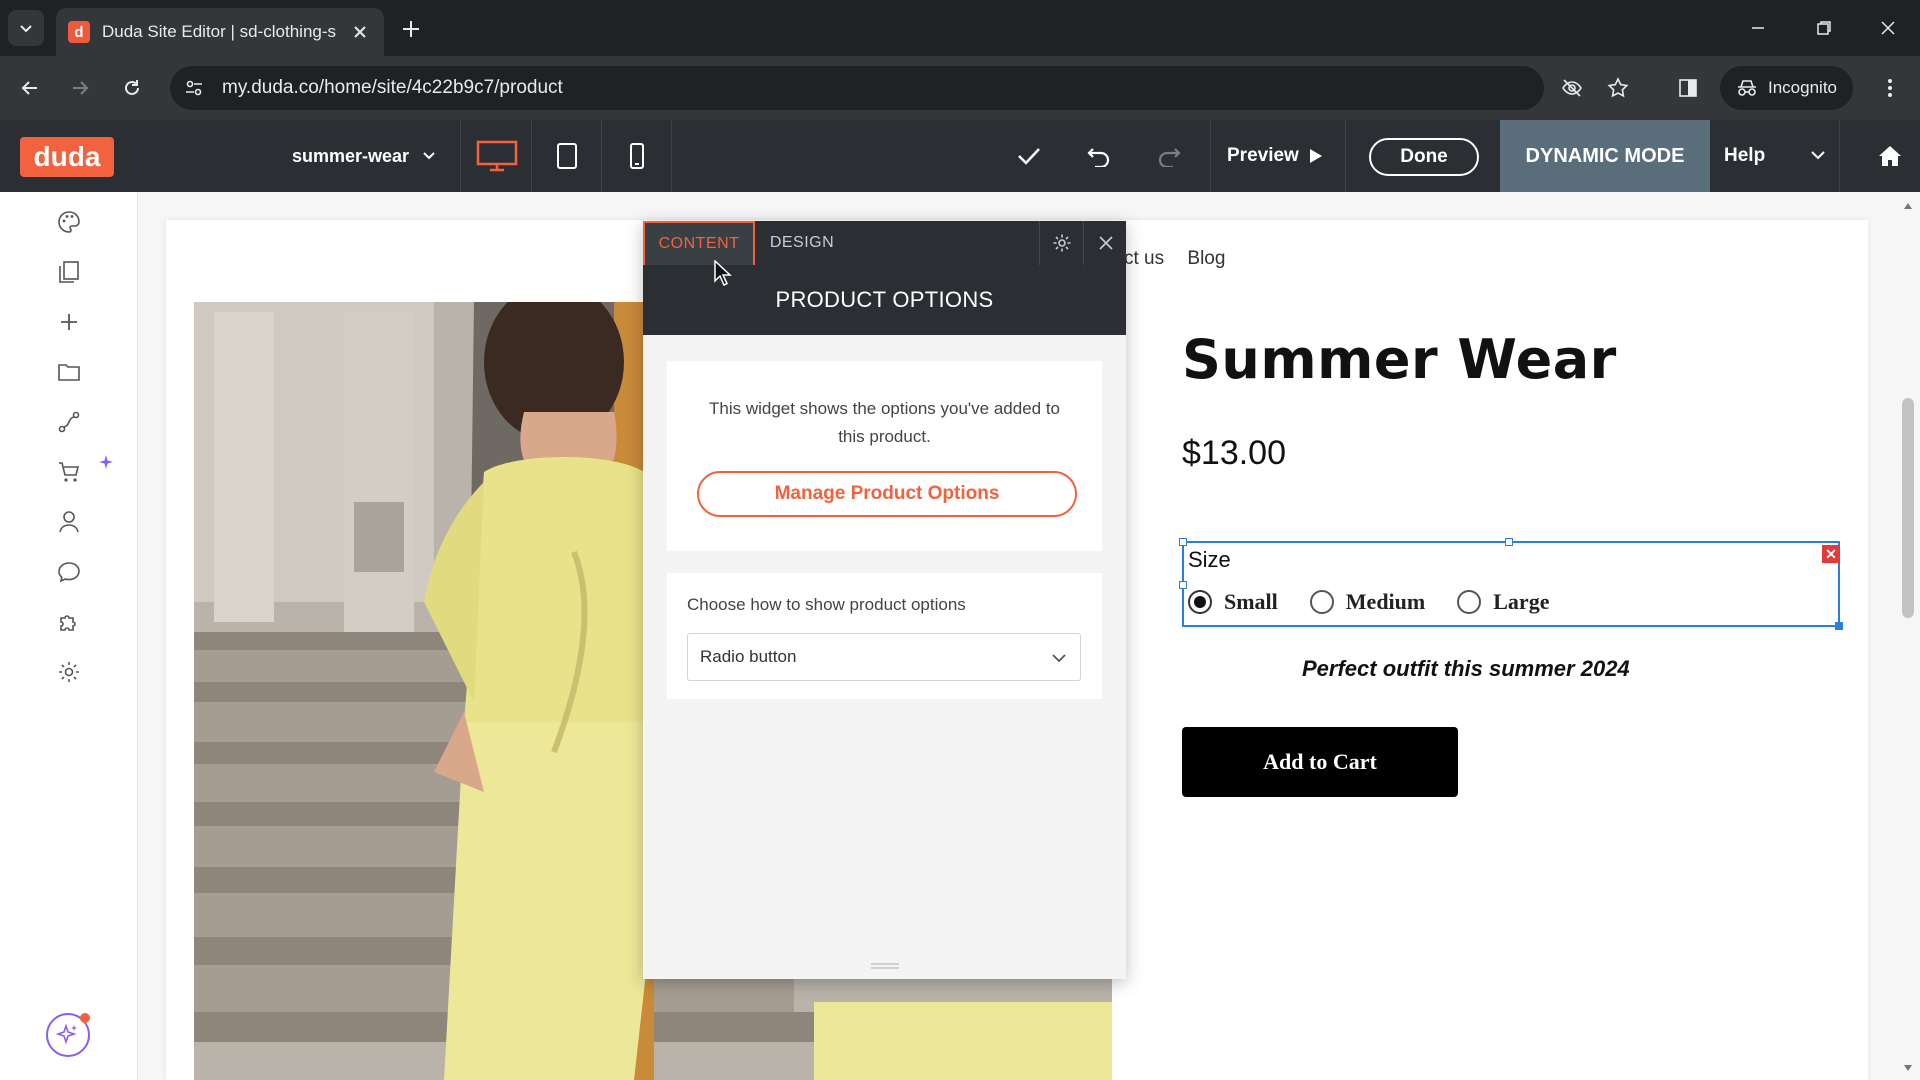  What do you see at coordinates (411, 29) in the screenshot?
I see `new-tab-icon` at bounding box center [411, 29].